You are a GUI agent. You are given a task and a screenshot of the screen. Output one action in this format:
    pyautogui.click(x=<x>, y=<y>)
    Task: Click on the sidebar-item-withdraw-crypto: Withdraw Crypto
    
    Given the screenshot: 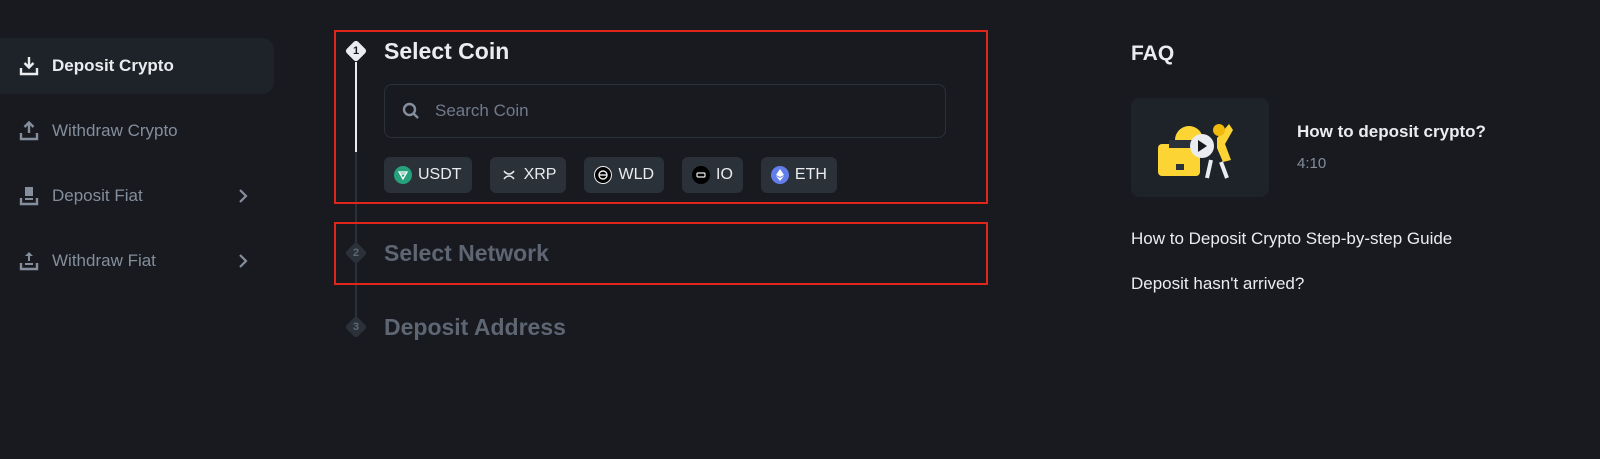 What is the action you would take?
    pyautogui.click(x=137, y=131)
    